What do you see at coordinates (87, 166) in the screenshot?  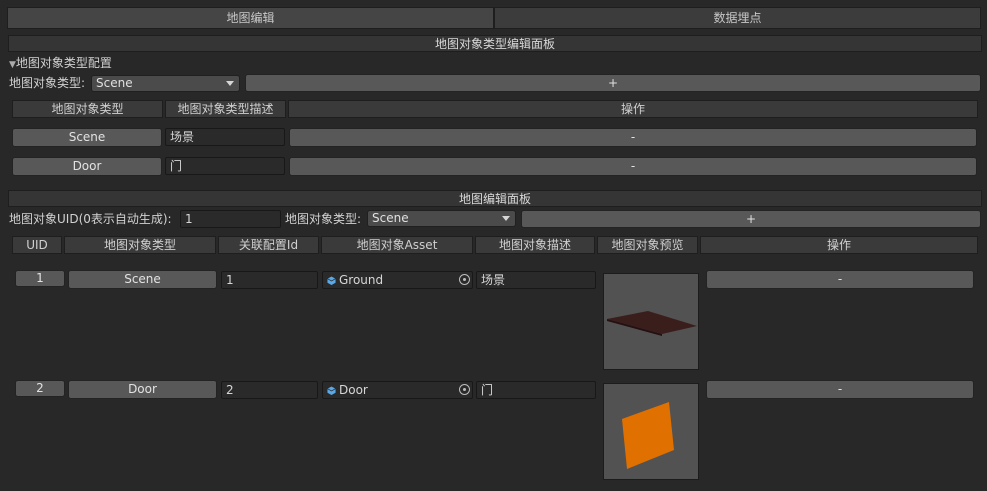 I see `type-row-type-button: Door` at bounding box center [87, 166].